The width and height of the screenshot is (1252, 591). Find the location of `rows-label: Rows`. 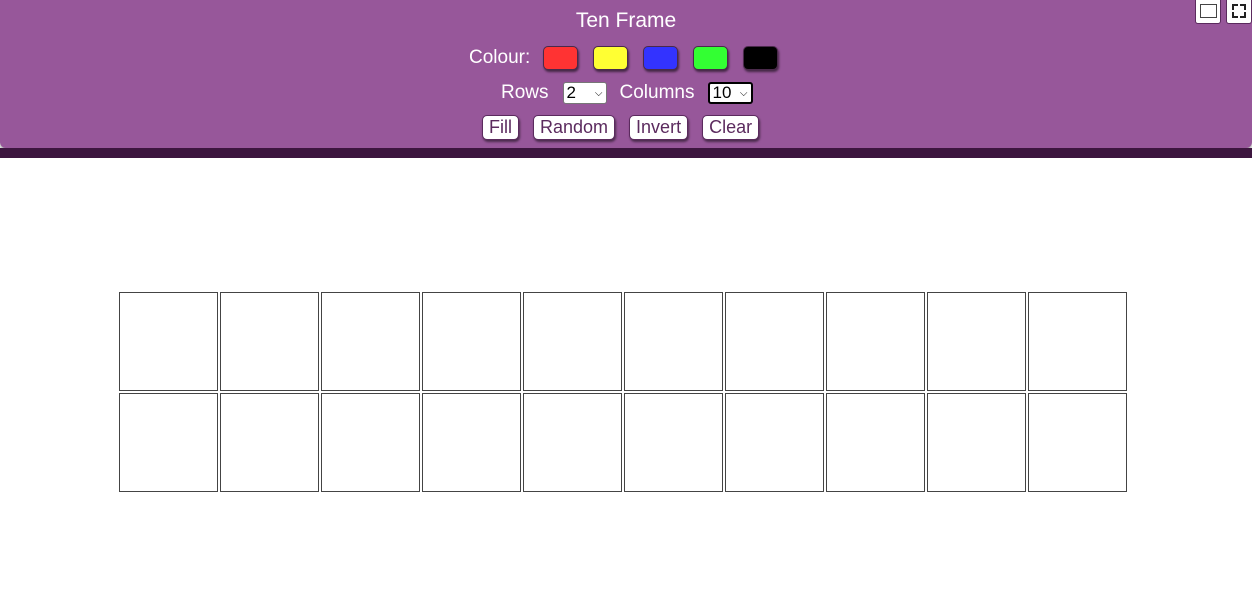

rows-label: Rows is located at coordinates (525, 92).